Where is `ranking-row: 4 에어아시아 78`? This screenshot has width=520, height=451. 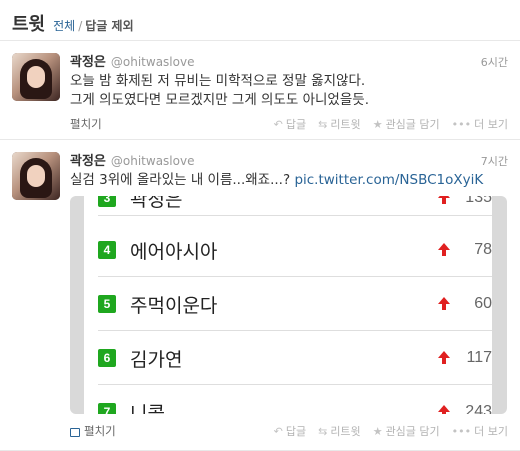 ranking-row: 4 에어아시아 78 is located at coordinates (295, 250).